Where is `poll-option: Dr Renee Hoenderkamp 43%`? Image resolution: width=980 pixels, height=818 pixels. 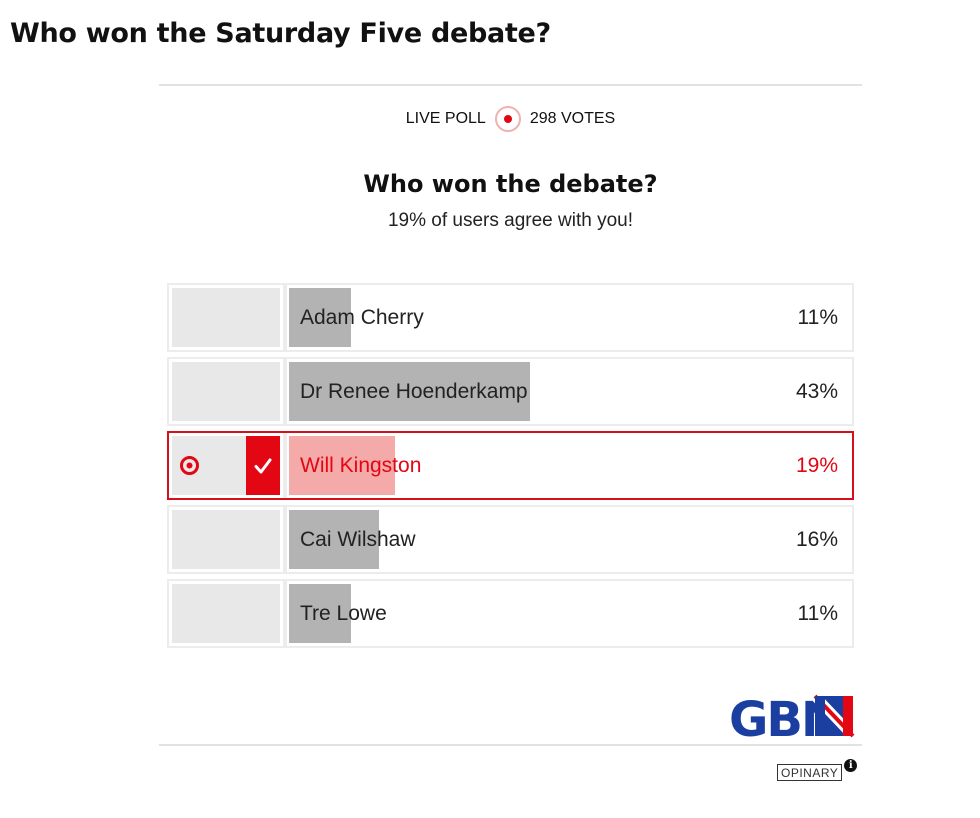 poll-option: Dr Renee Hoenderkamp 43% is located at coordinates (510, 391).